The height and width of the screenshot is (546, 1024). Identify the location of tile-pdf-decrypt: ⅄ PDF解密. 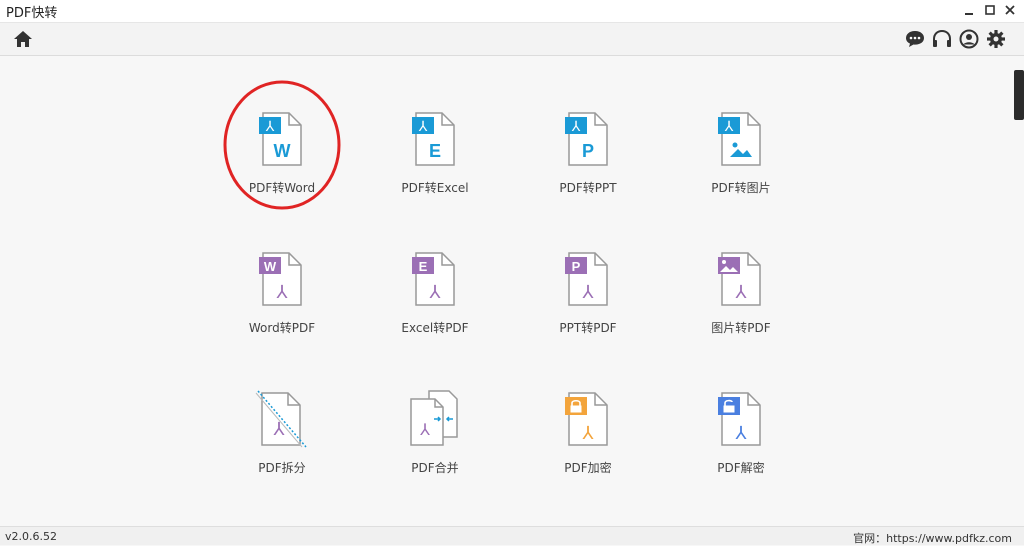
(741, 444).